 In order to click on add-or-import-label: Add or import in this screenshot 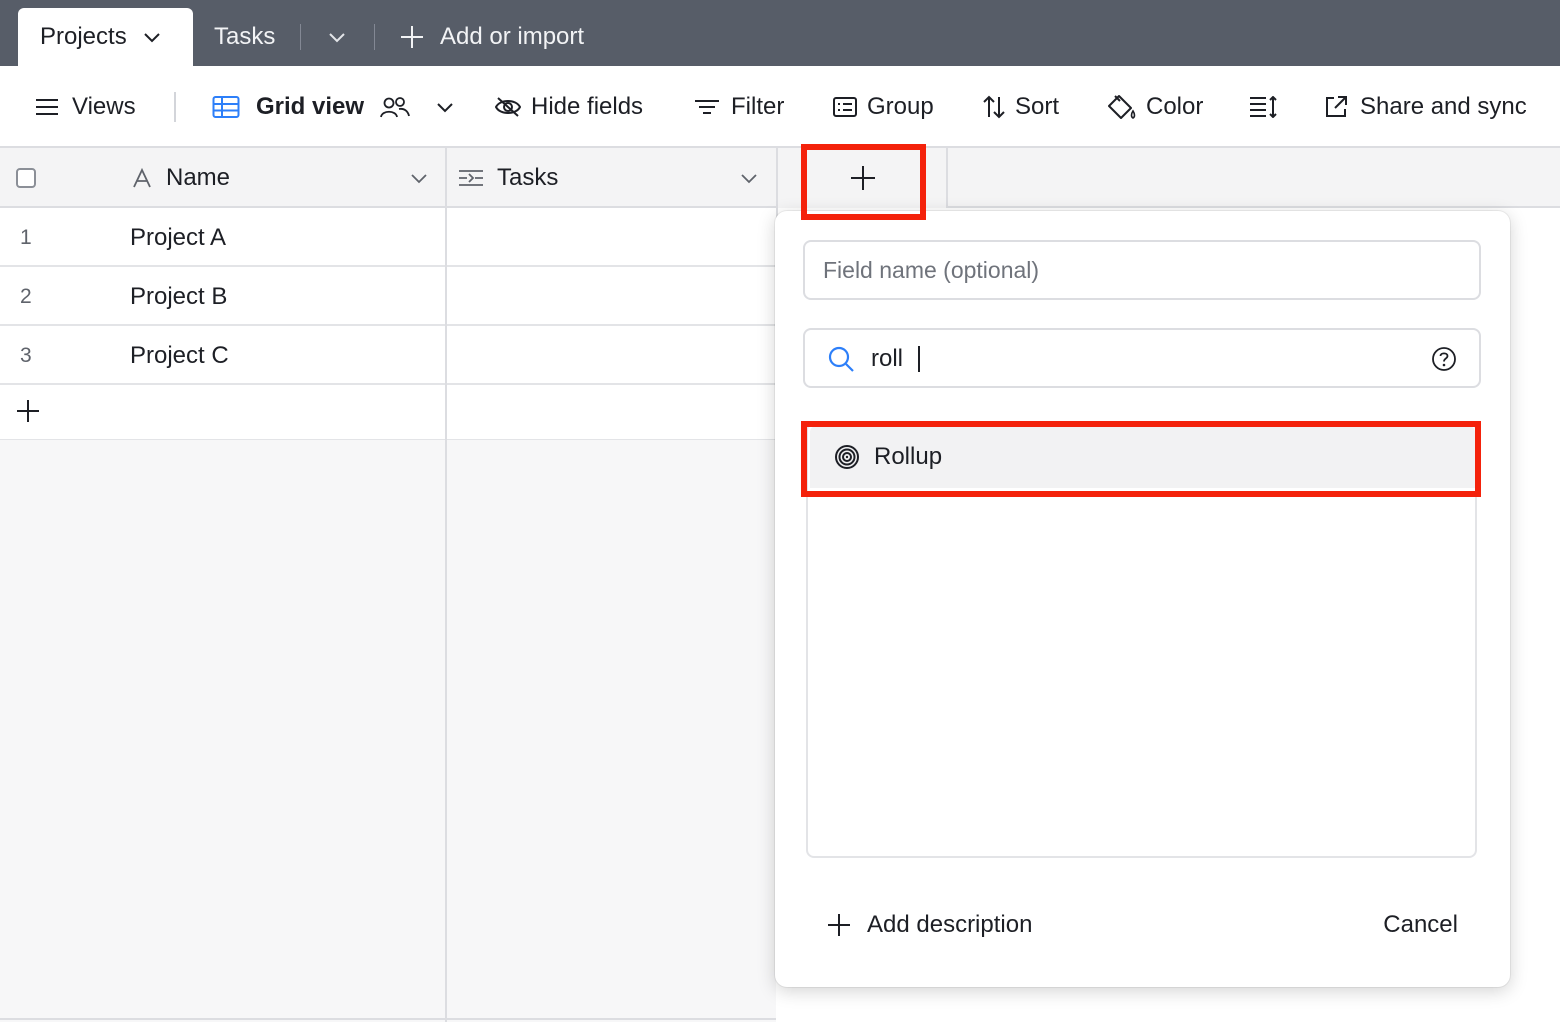, I will do `click(512, 36)`.